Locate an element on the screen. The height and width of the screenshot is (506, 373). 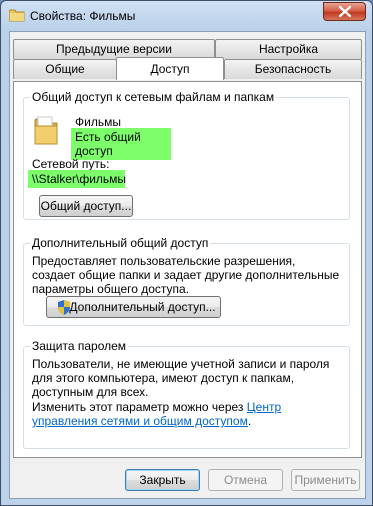
window-title: Свойства: Фильмы is located at coordinates (83, 16).